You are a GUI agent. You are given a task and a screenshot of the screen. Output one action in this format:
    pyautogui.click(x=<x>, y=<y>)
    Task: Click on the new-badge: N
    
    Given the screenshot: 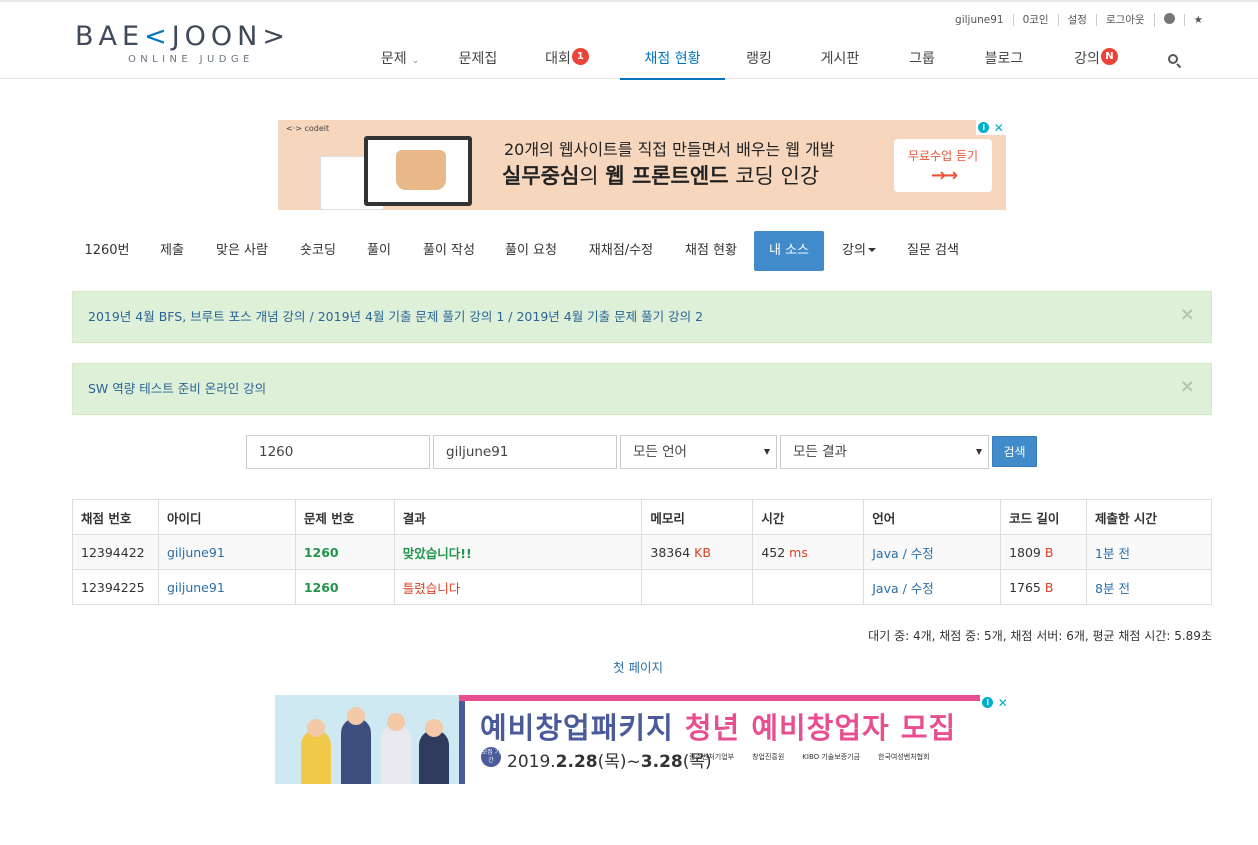 What is the action you would take?
    pyautogui.click(x=1109, y=56)
    